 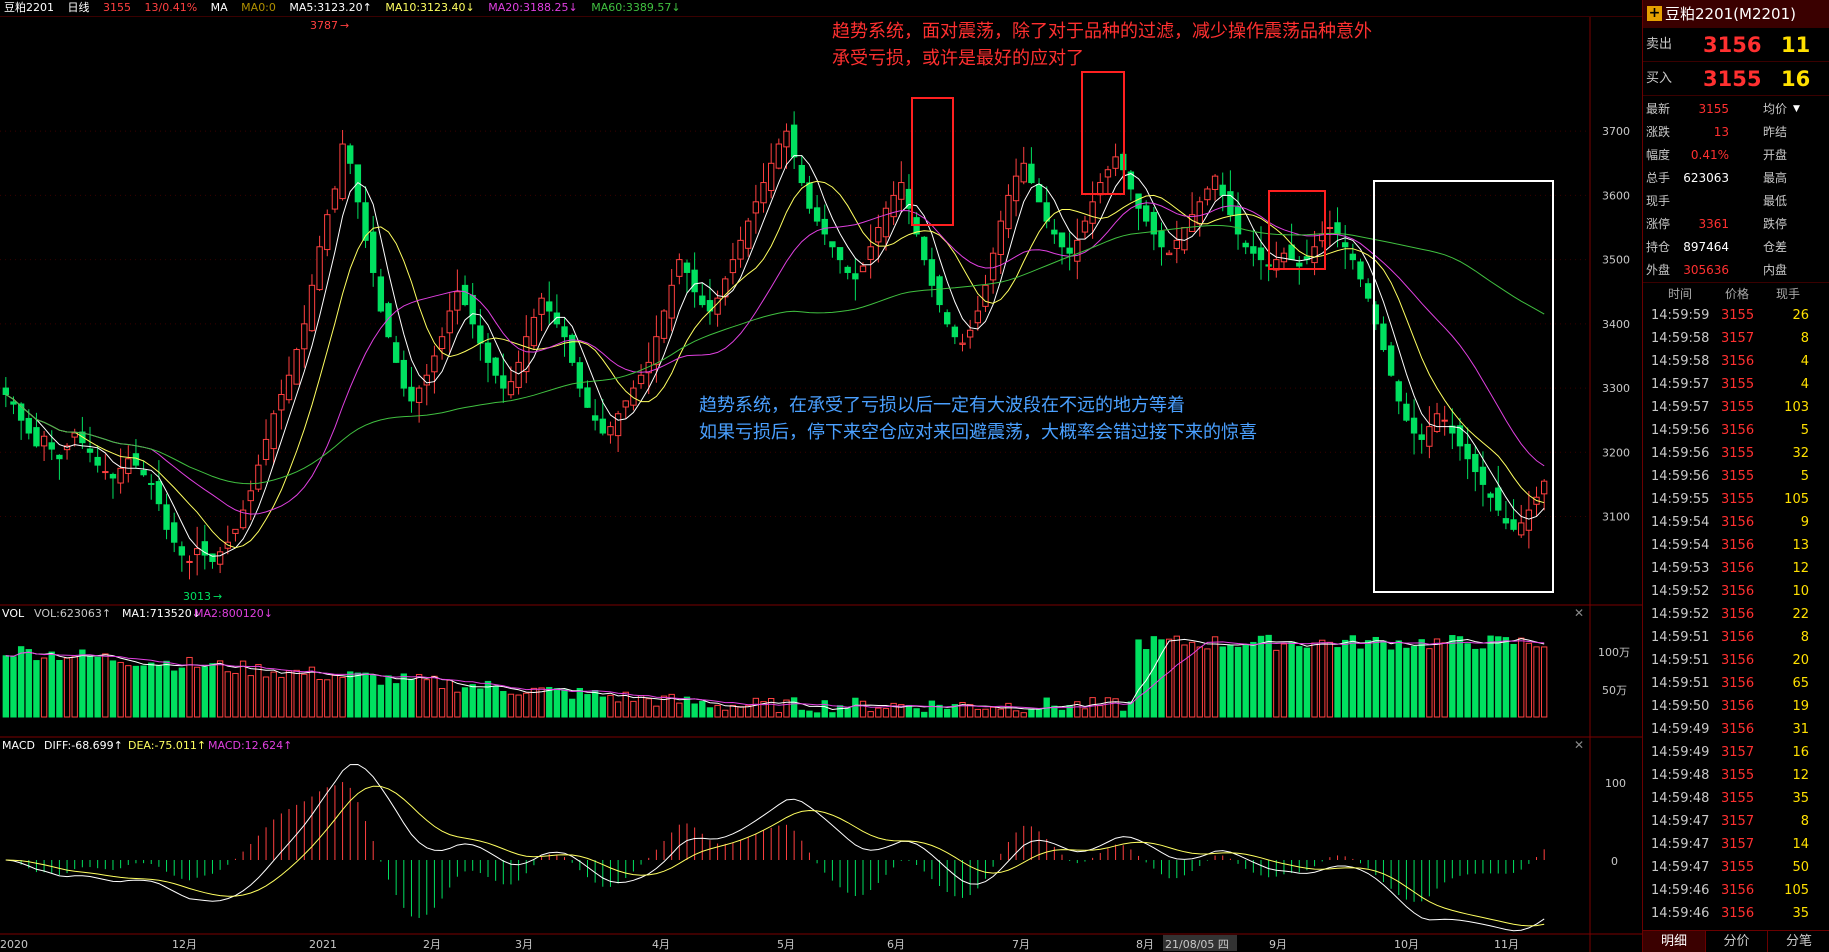 What do you see at coordinates (1796, 109) in the screenshot?
I see `chevron-down-icon: ▼` at bounding box center [1796, 109].